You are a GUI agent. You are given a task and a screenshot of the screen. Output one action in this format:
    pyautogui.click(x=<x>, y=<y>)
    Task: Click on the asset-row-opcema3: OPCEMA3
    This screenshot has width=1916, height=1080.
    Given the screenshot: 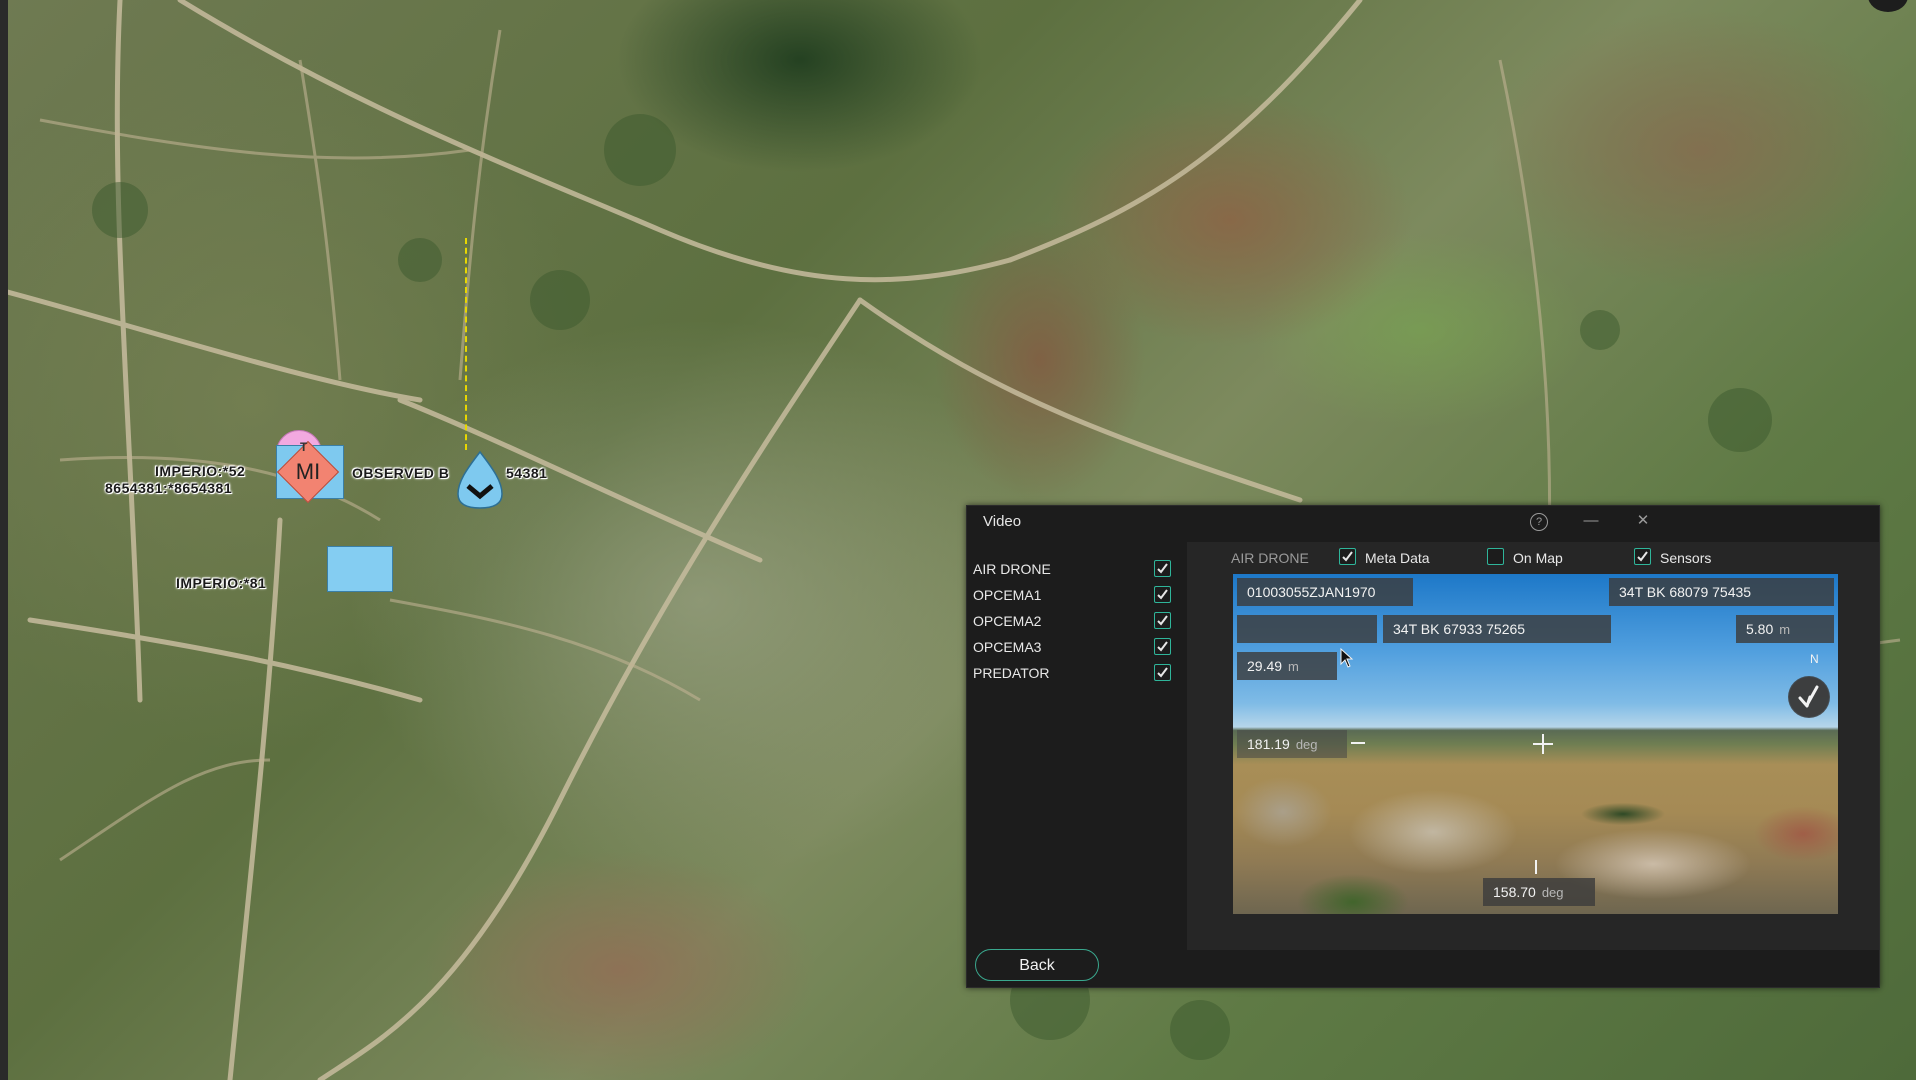 What is the action you would take?
    pyautogui.click(x=1077, y=647)
    